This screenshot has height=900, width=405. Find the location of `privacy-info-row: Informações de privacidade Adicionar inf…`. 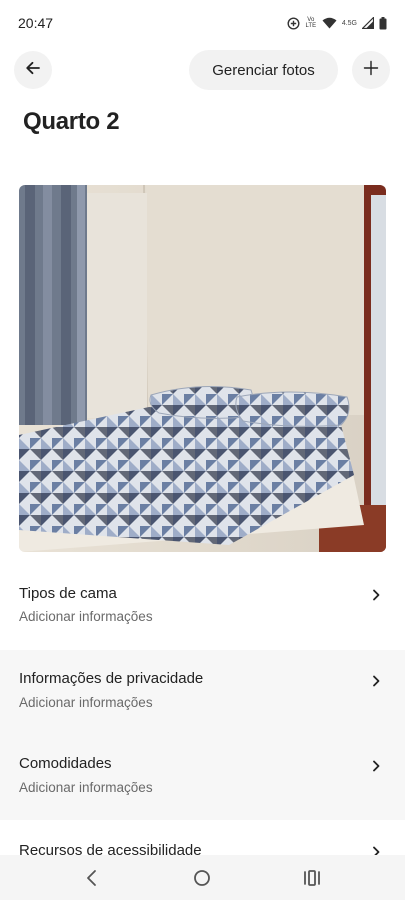

privacy-info-row: Informações de privacidade Adicionar inf… is located at coordinates (202, 692).